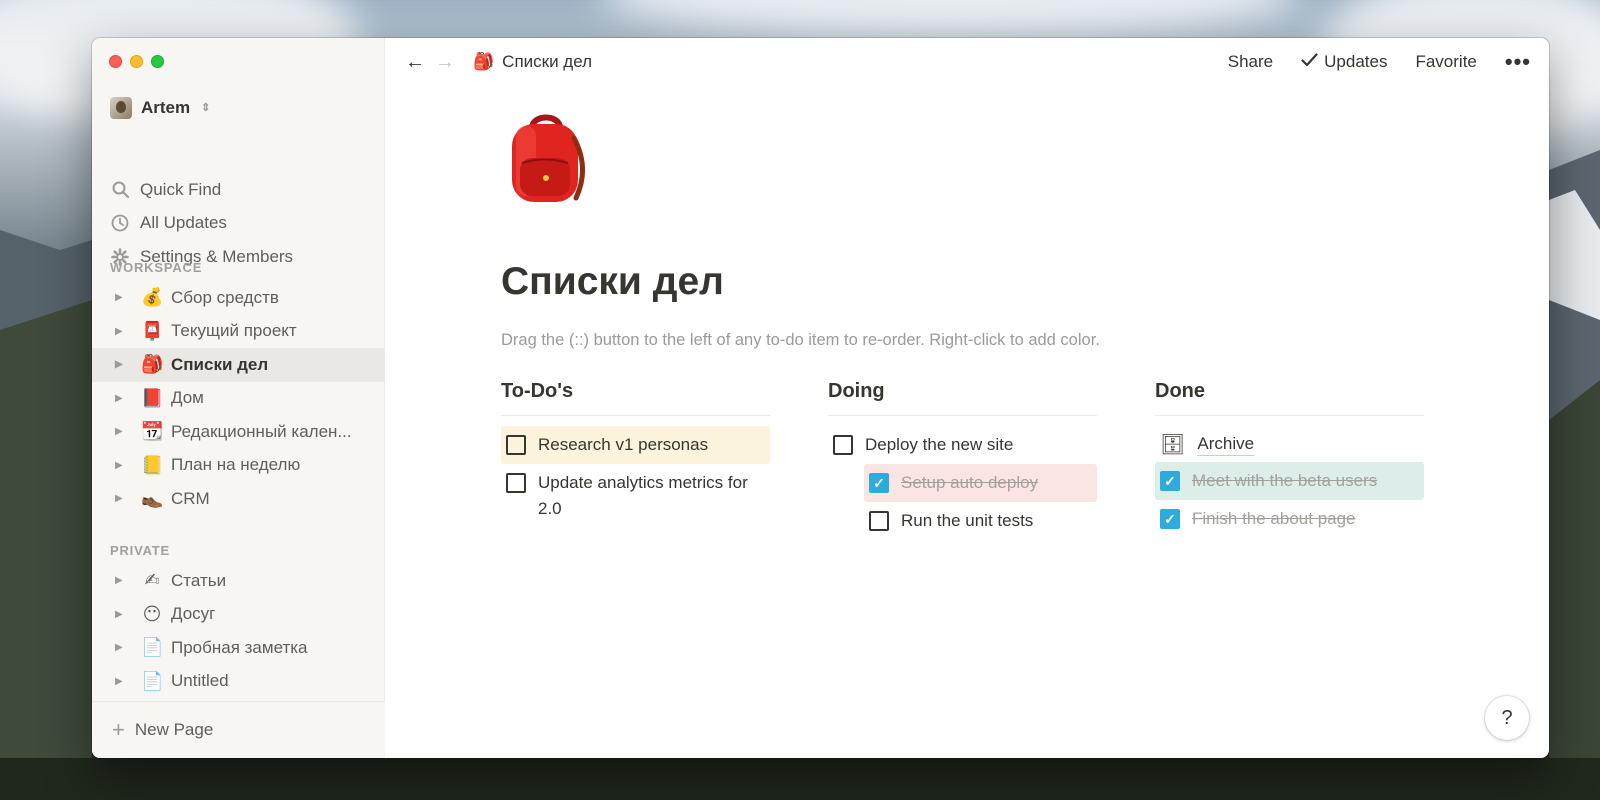 Image resolution: width=1600 pixels, height=800 pixels. What do you see at coordinates (238, 615) in the screenshot?
I see `sidebar-item-dosug: ▶ 😶 Досуг` at bounding box center [238, 615].